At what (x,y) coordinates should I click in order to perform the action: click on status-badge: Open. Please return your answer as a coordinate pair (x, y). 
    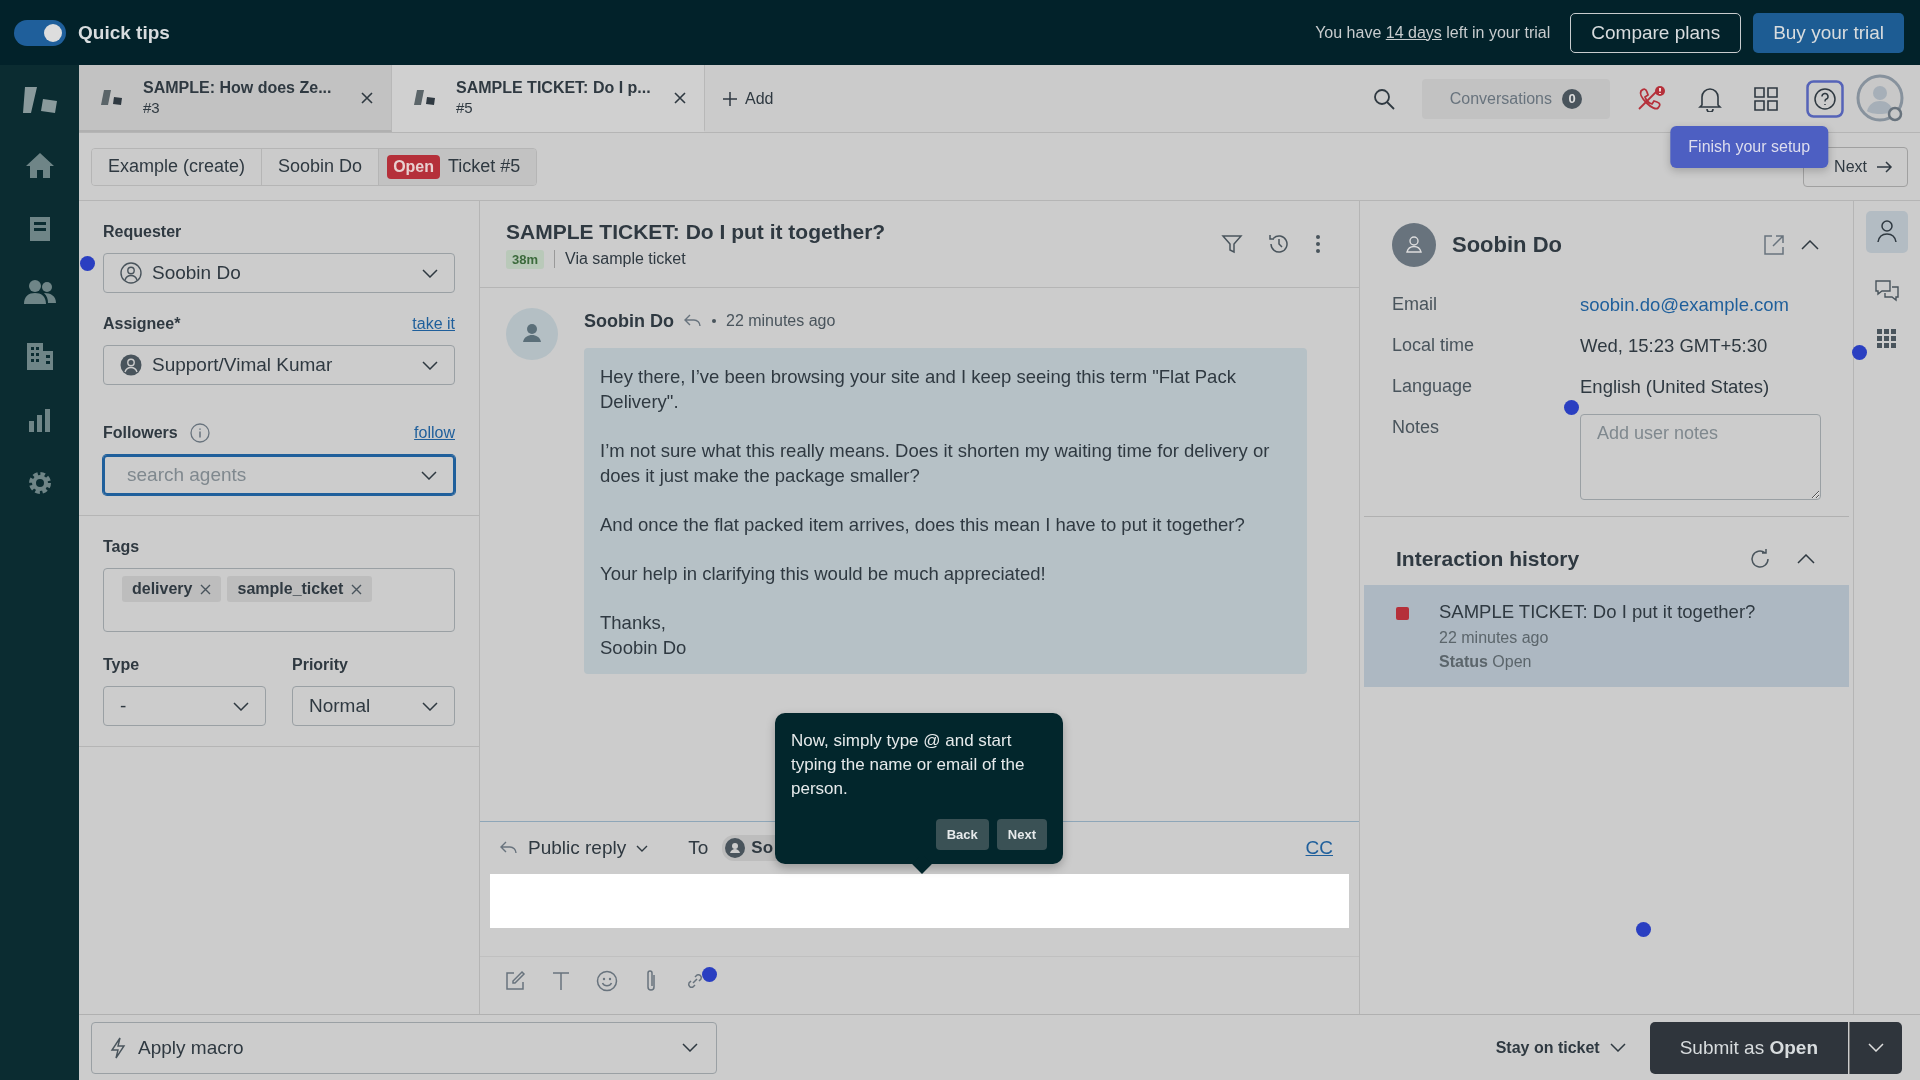
    Looking at the image, I should click on (413, 166).